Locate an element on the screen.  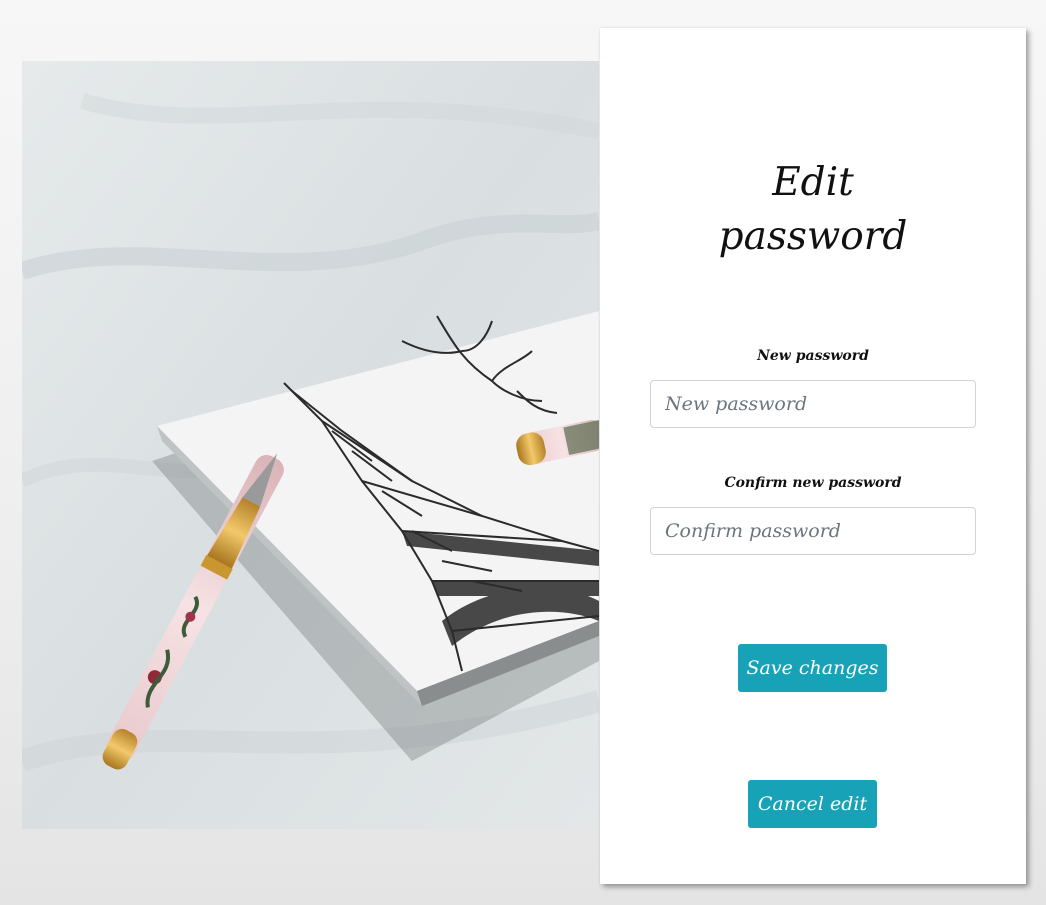
new-password-input is located at coordinates (813, 404).